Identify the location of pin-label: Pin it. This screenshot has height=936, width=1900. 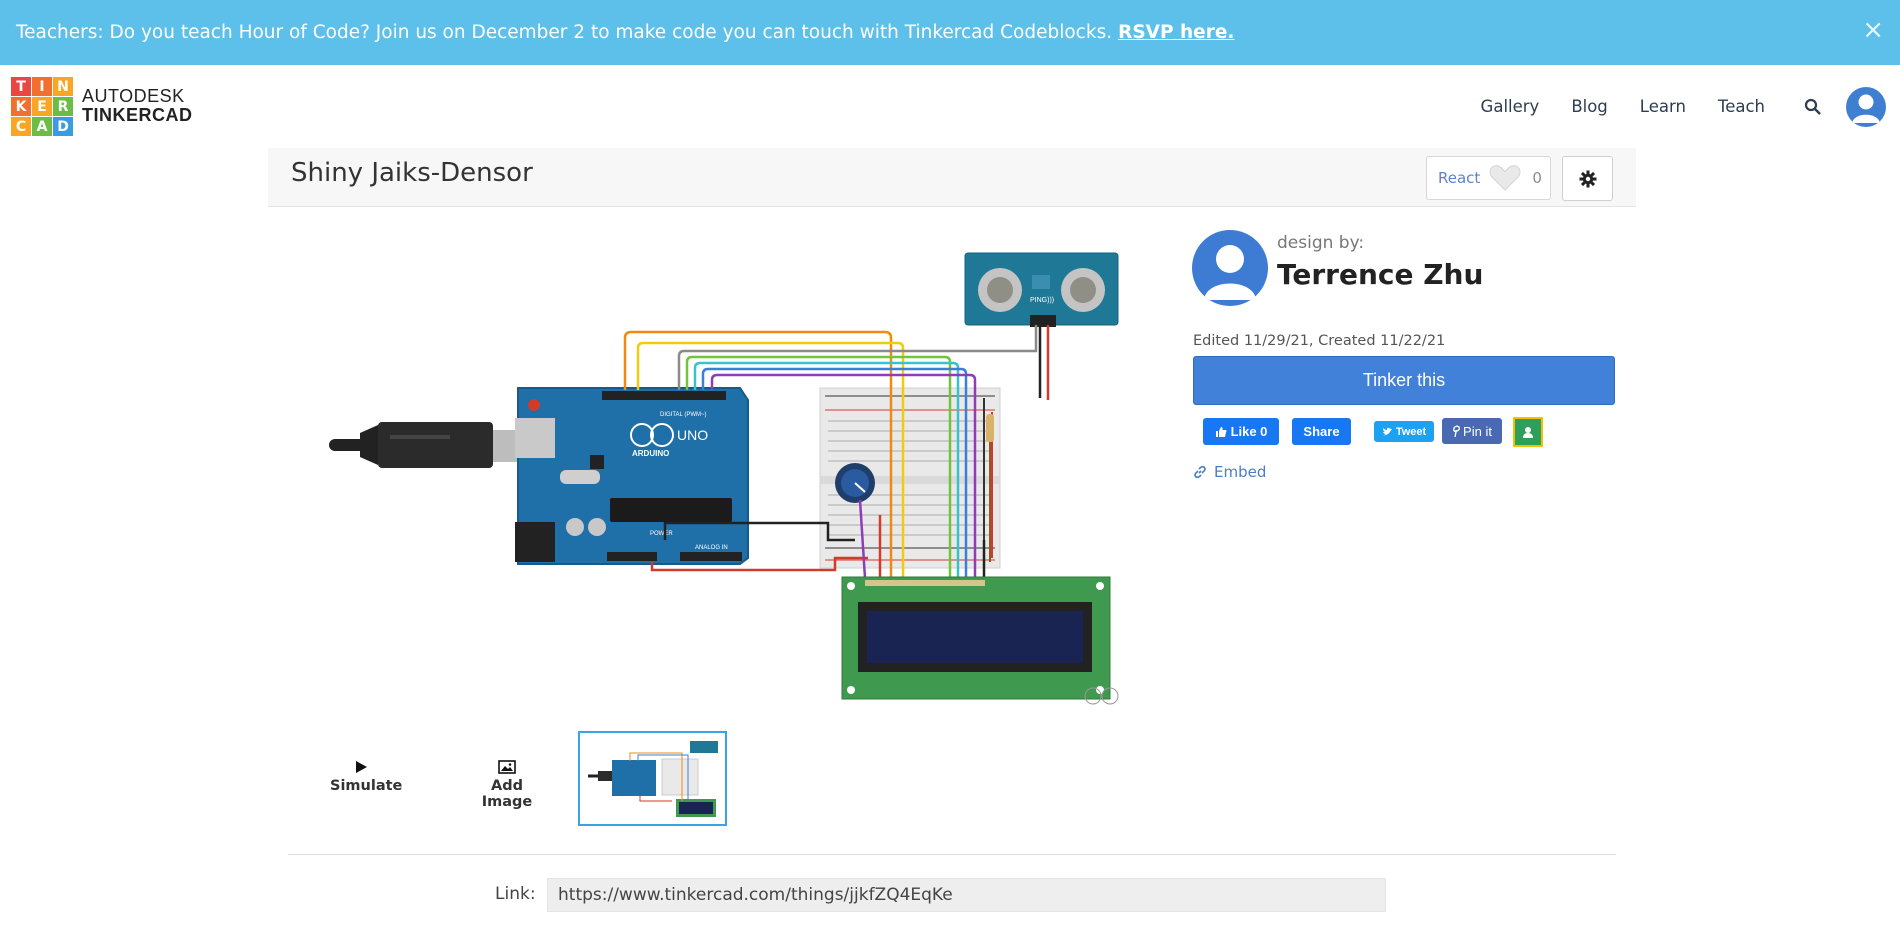
(1477, 431).